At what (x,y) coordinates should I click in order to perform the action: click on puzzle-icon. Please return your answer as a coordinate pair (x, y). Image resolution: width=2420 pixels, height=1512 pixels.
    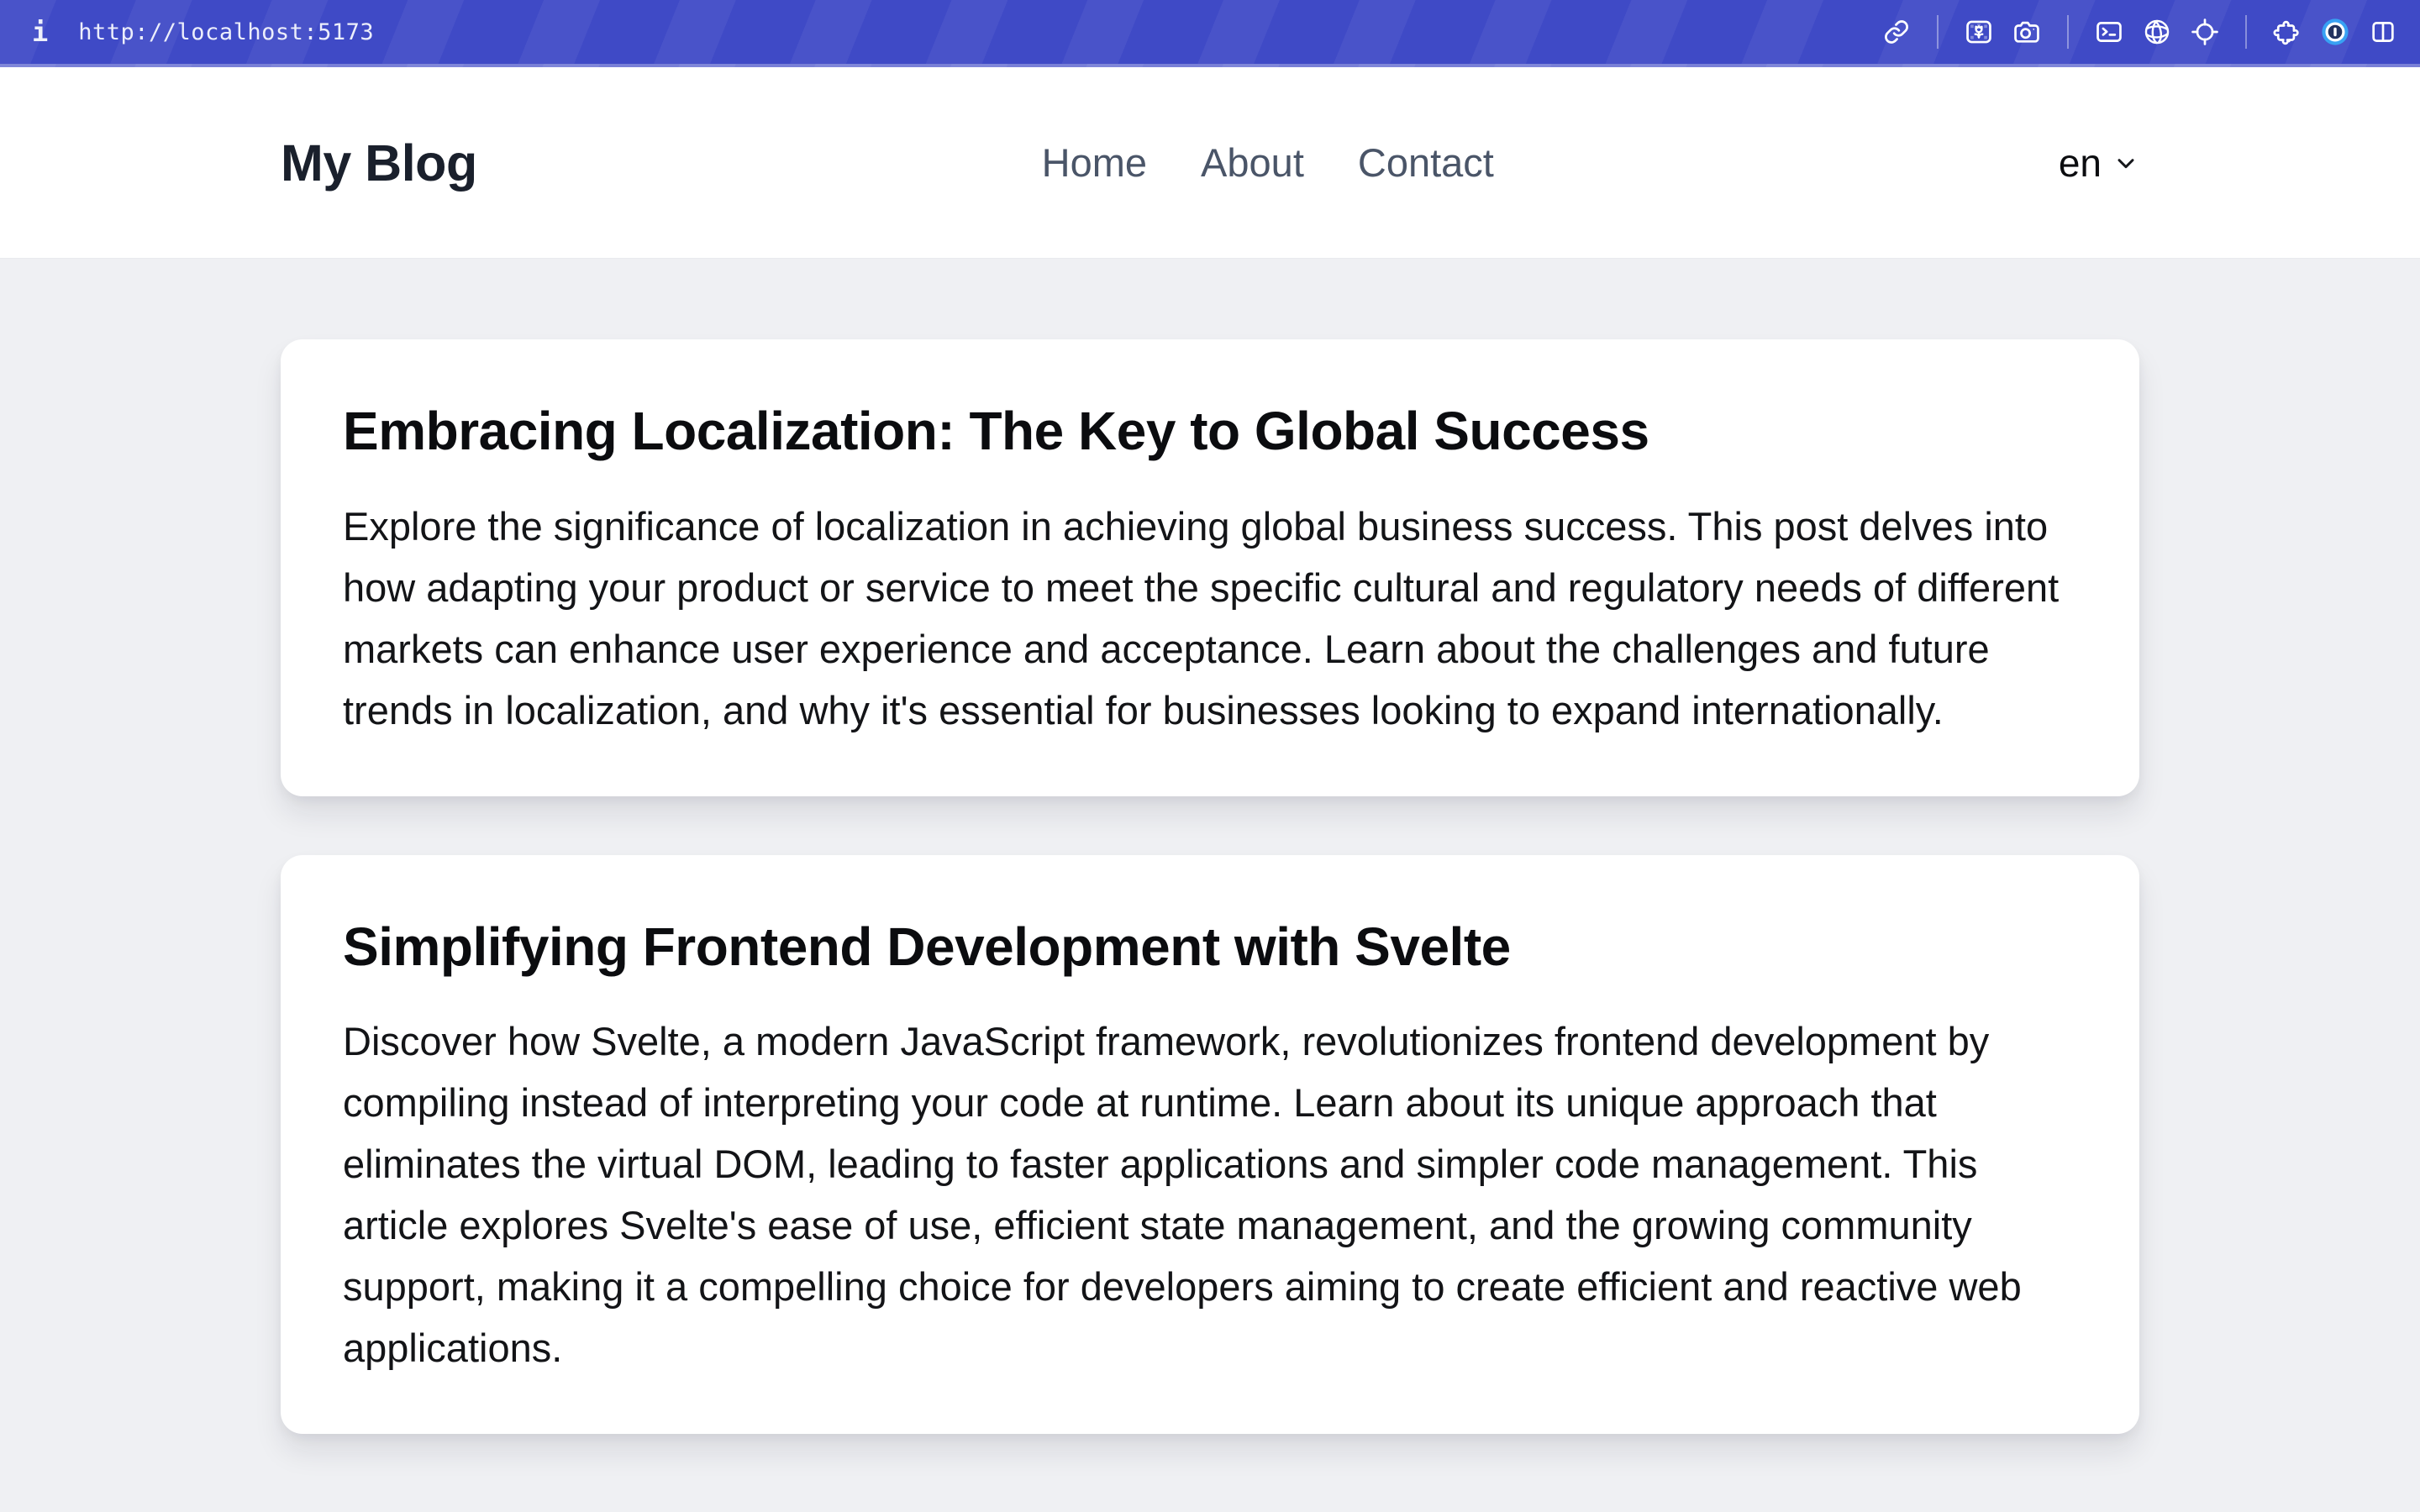
    Looking at the image, I should click on (2287, 32).